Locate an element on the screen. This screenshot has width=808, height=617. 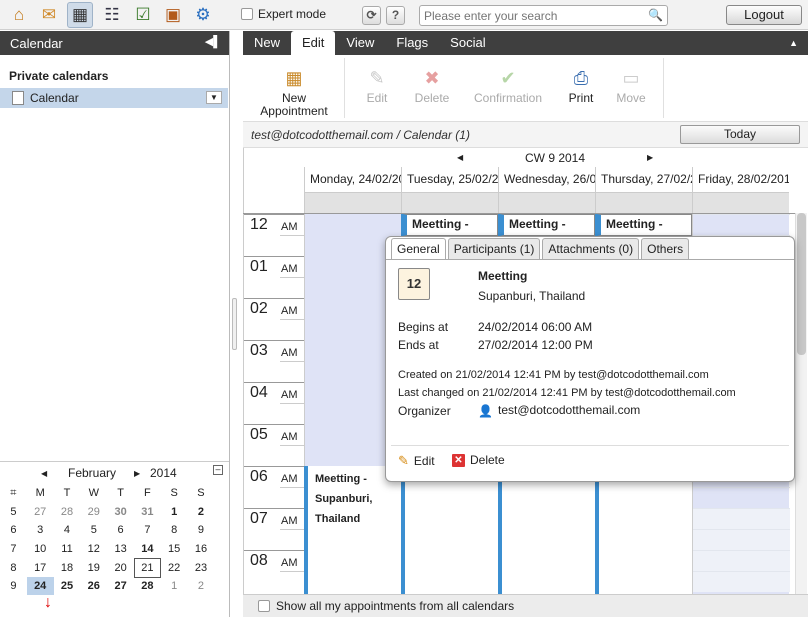
mini-calendar-day: 18 is located at coordinates (67, 568).